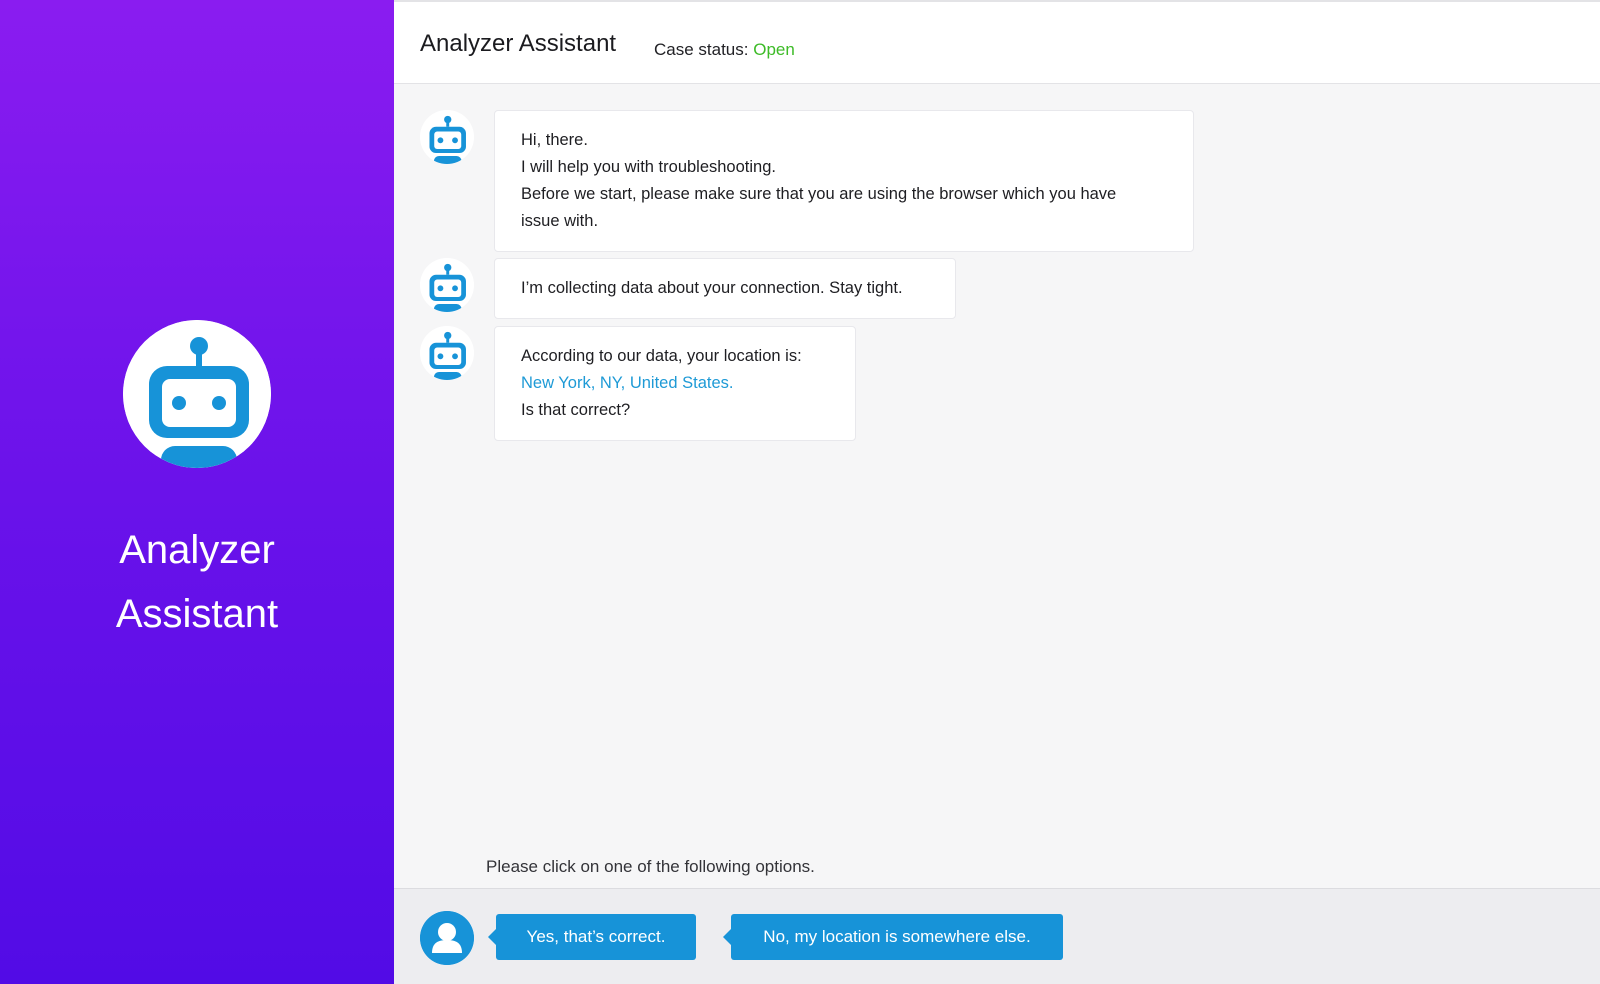  What do you see at coordinates (576, 410) in the screenshot?
I see `message-line: Is that correct?` at bounding box center [576, 410].